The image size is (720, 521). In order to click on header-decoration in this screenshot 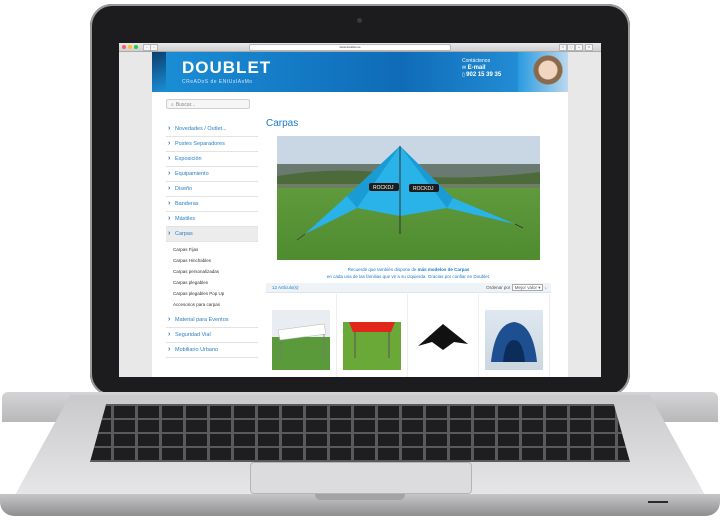, I will do `click(159, 72)`.